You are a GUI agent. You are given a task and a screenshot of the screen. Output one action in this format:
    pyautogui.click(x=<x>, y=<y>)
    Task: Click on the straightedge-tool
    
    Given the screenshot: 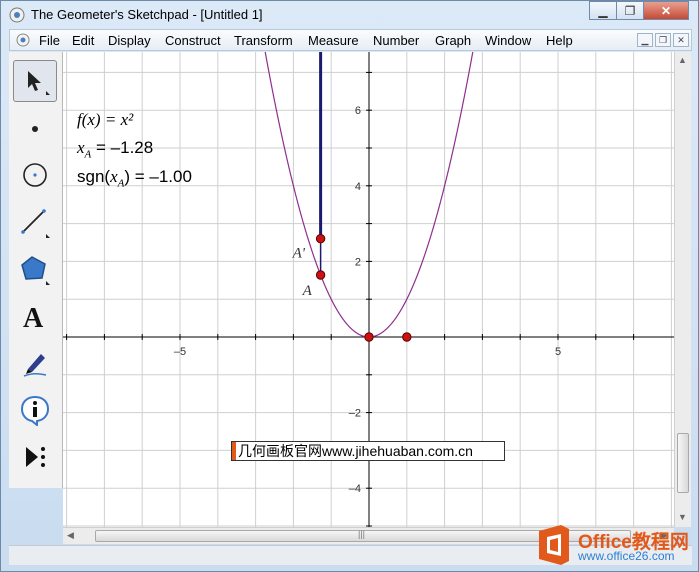 What is the action you would take?
    pyautogui.click(x=35, y=222)
    